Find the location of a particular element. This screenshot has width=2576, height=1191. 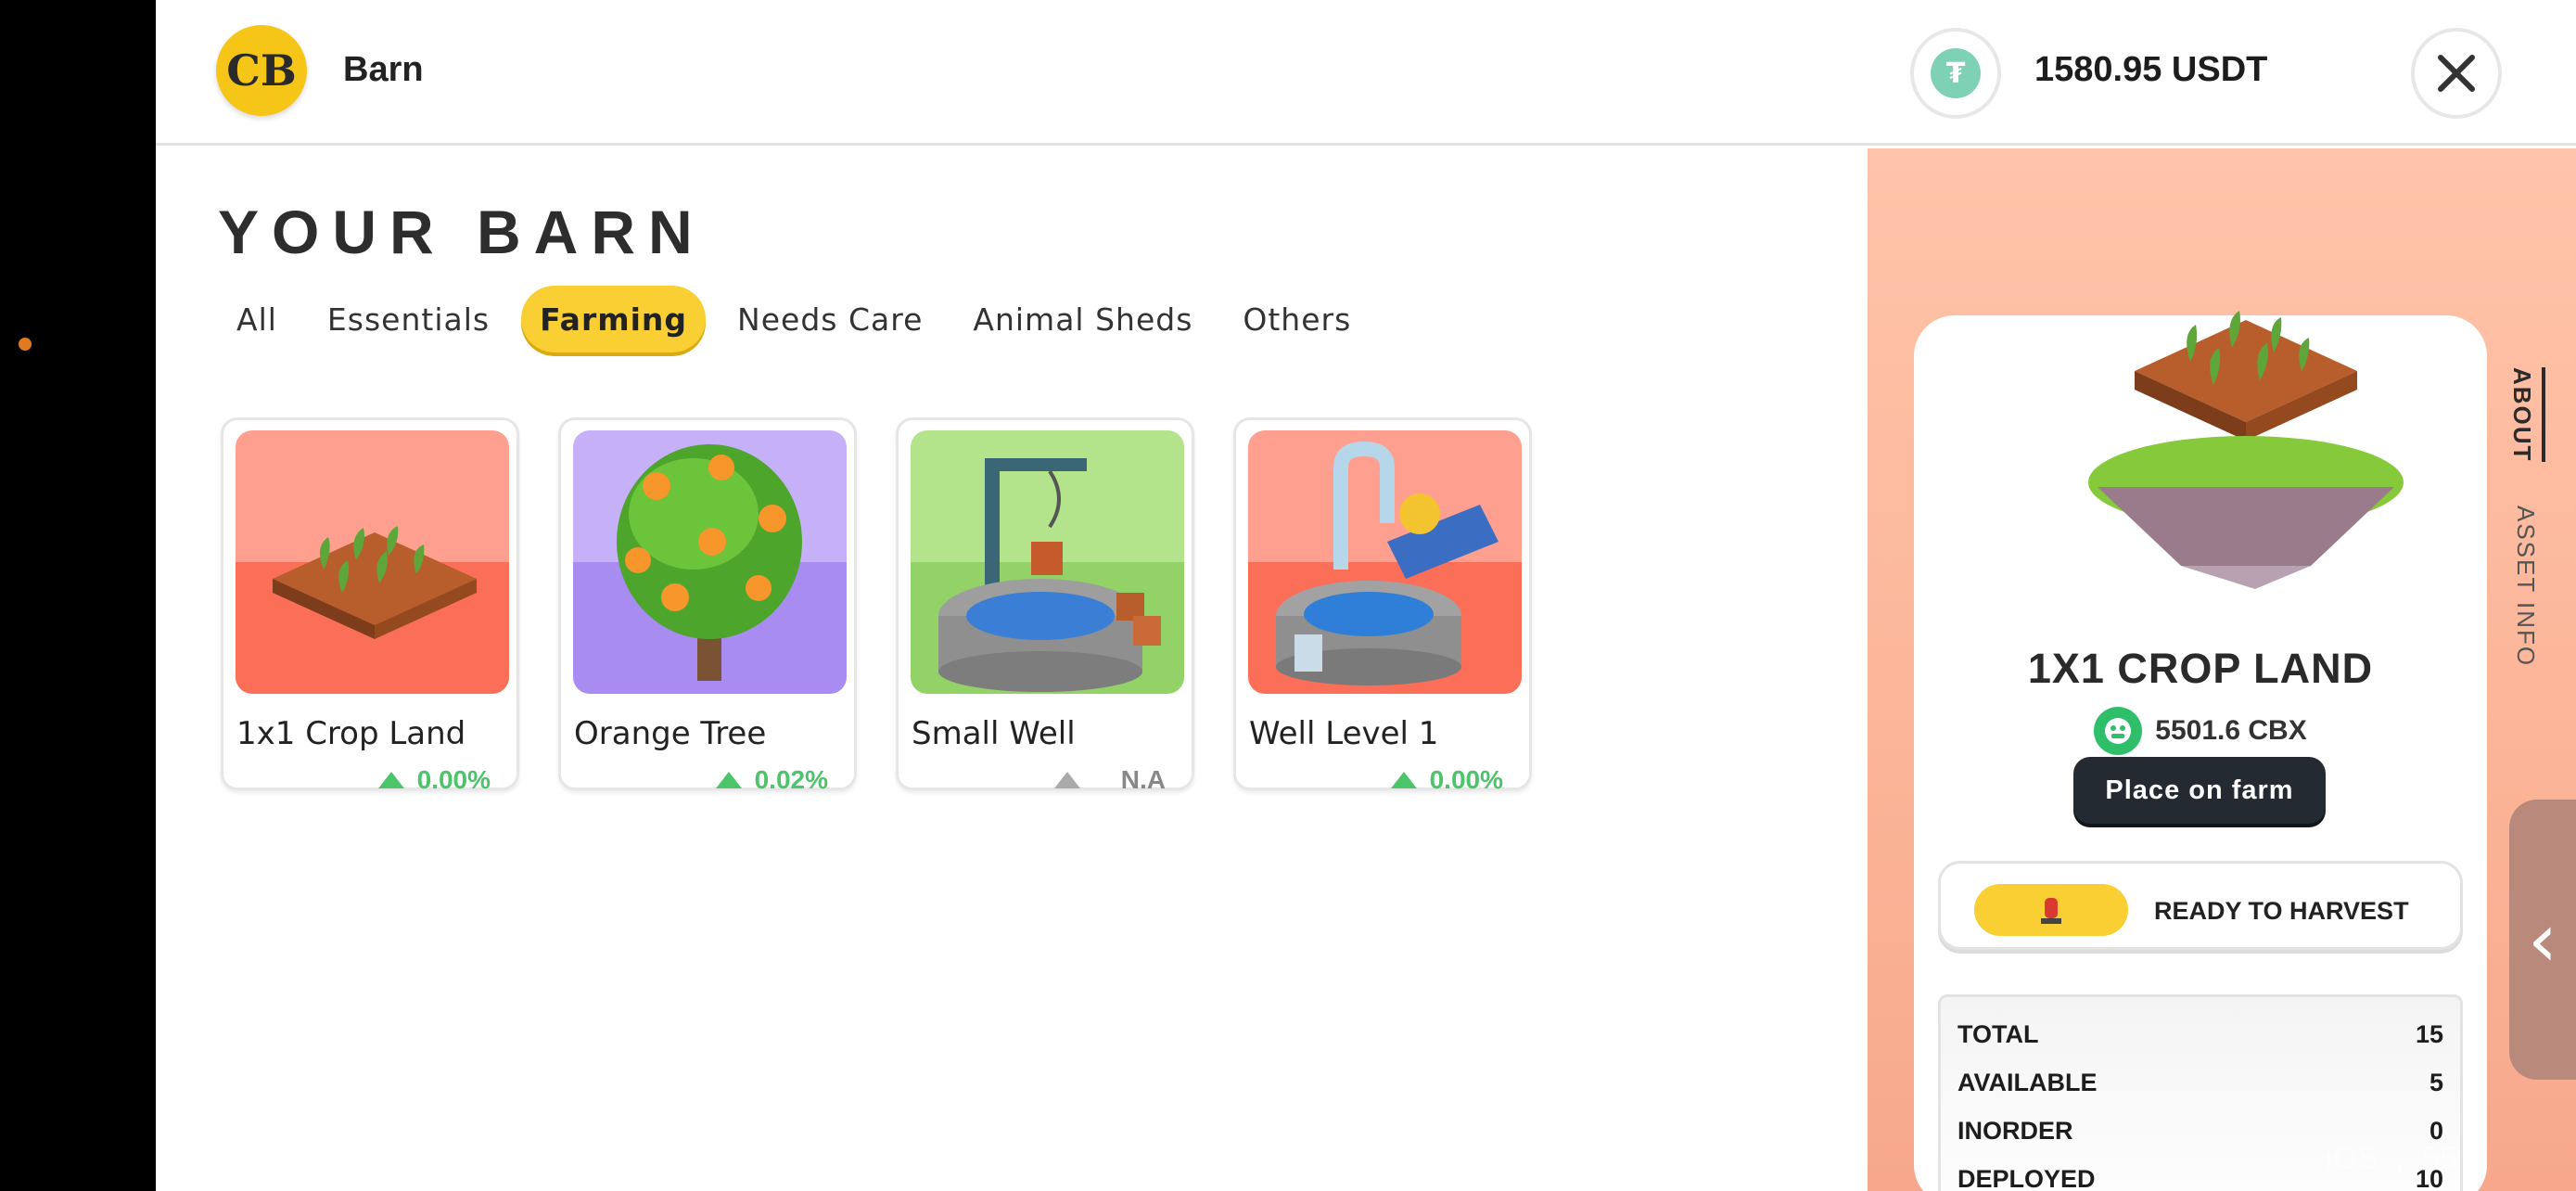

stat-row-available: AVAILABLE 5 is located at coordinates (2200, 1082).